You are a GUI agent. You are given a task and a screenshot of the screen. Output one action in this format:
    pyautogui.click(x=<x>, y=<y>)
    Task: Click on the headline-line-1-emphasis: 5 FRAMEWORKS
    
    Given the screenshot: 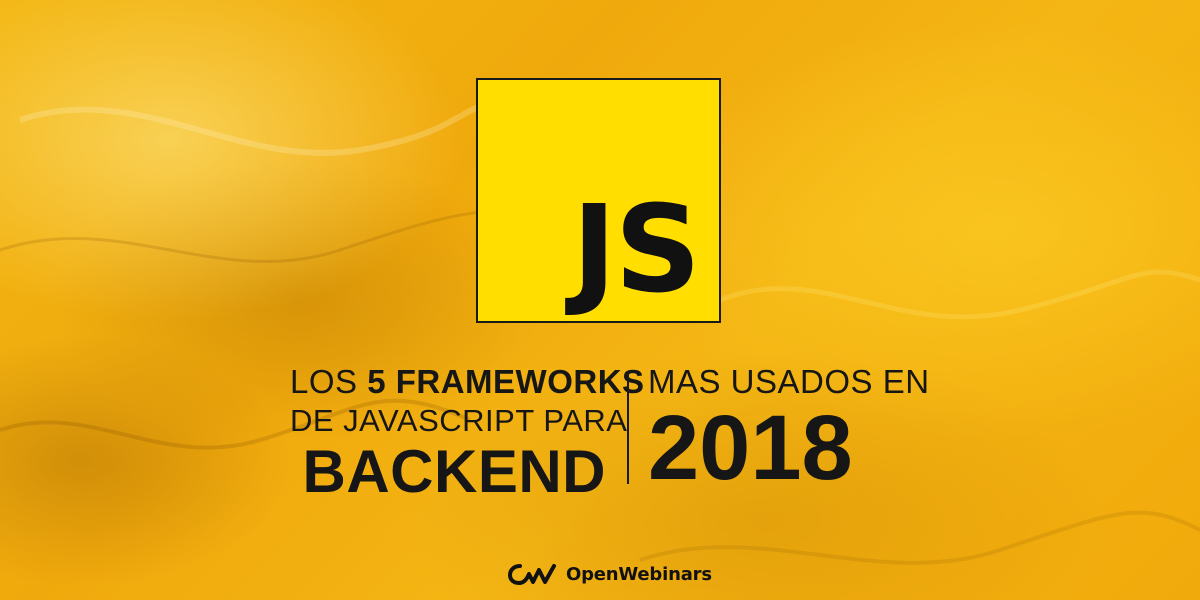 What is the action you would take?
    pyautogui.click(x=506, y=381)
    